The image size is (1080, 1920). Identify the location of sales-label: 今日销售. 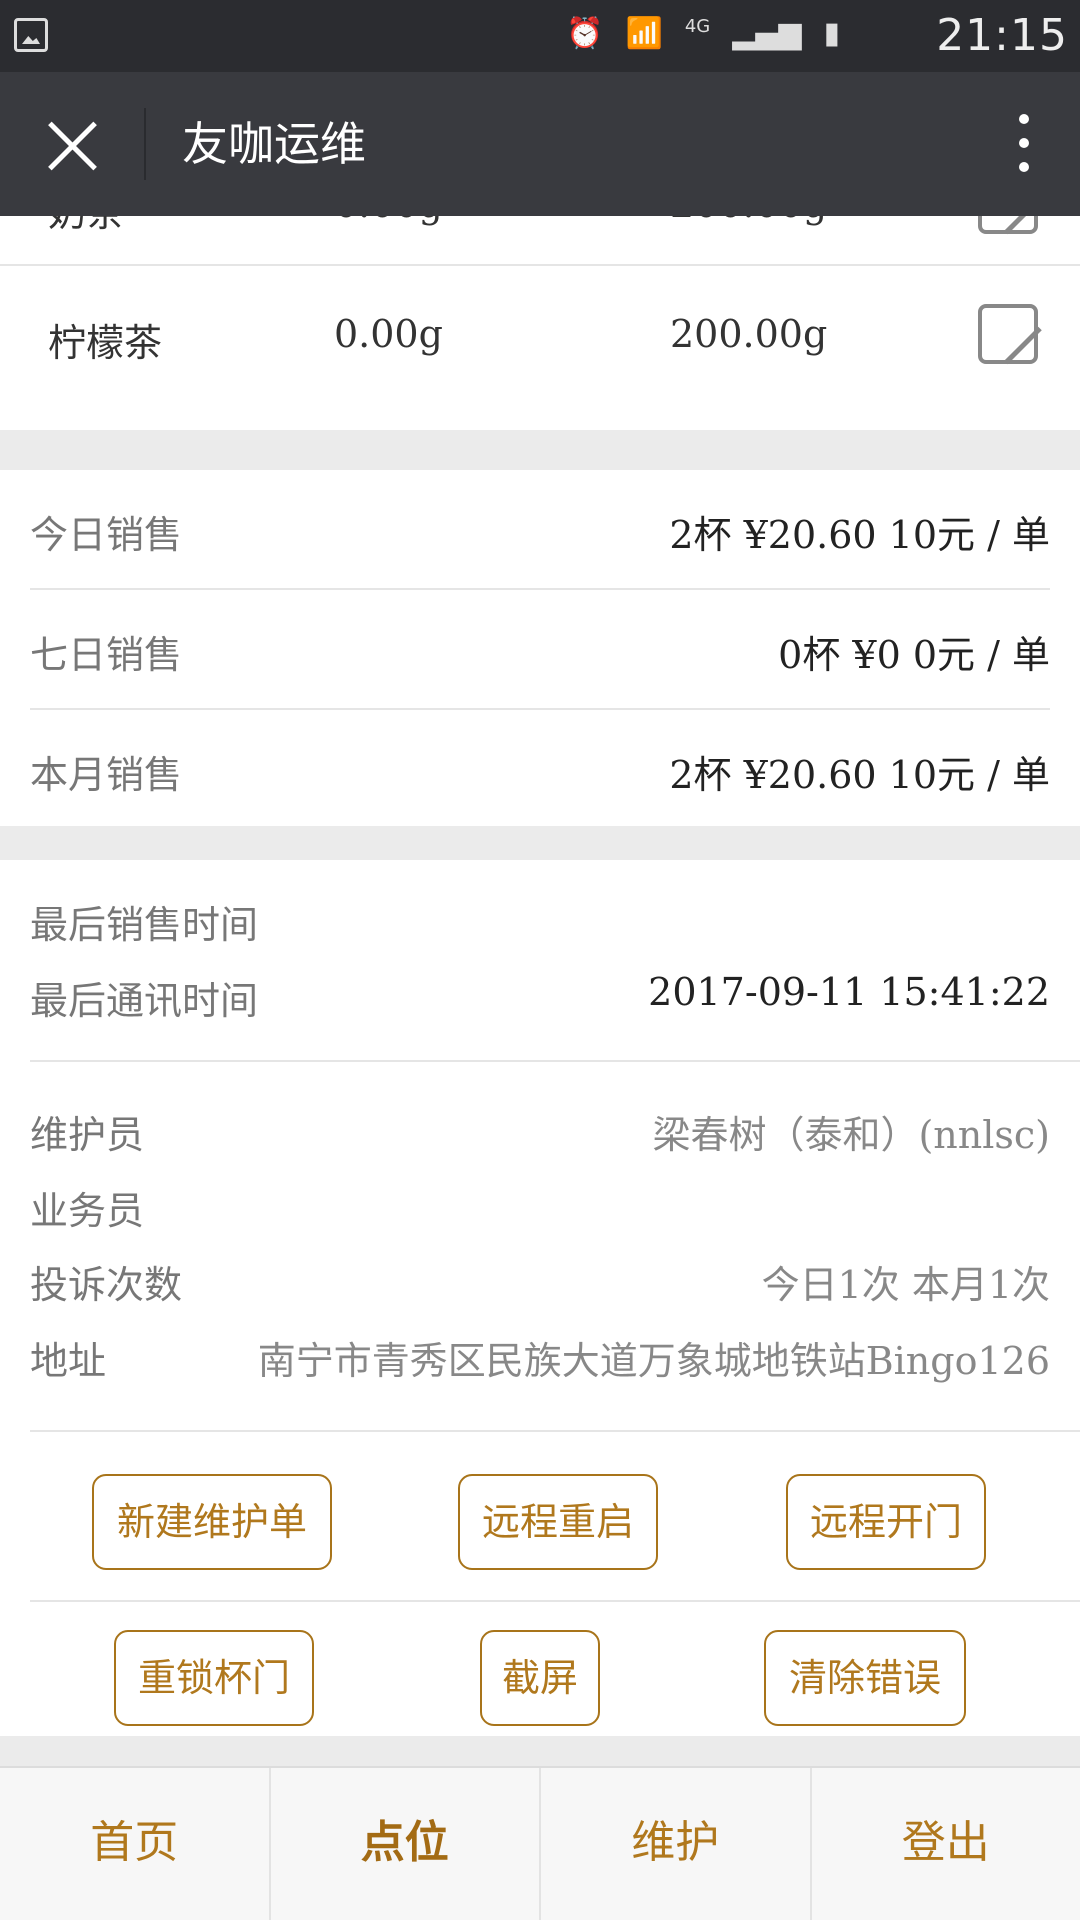
(106, 535).